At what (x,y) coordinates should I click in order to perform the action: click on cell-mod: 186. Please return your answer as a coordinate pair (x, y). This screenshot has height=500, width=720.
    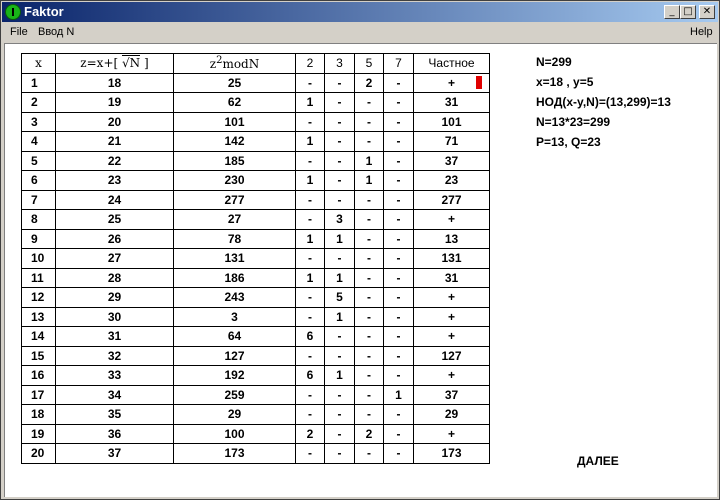
    Looking at the image, I should click on (234, 277).